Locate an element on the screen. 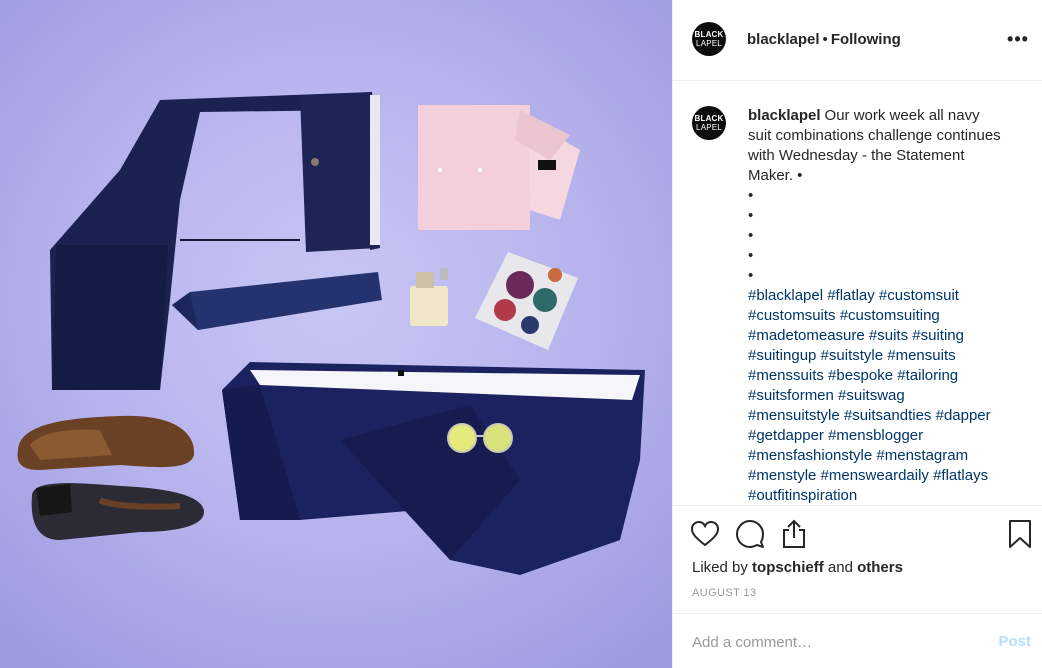  hashtag-line: #madetomeasure #suits #suiting is located at coordinates (876, 336).